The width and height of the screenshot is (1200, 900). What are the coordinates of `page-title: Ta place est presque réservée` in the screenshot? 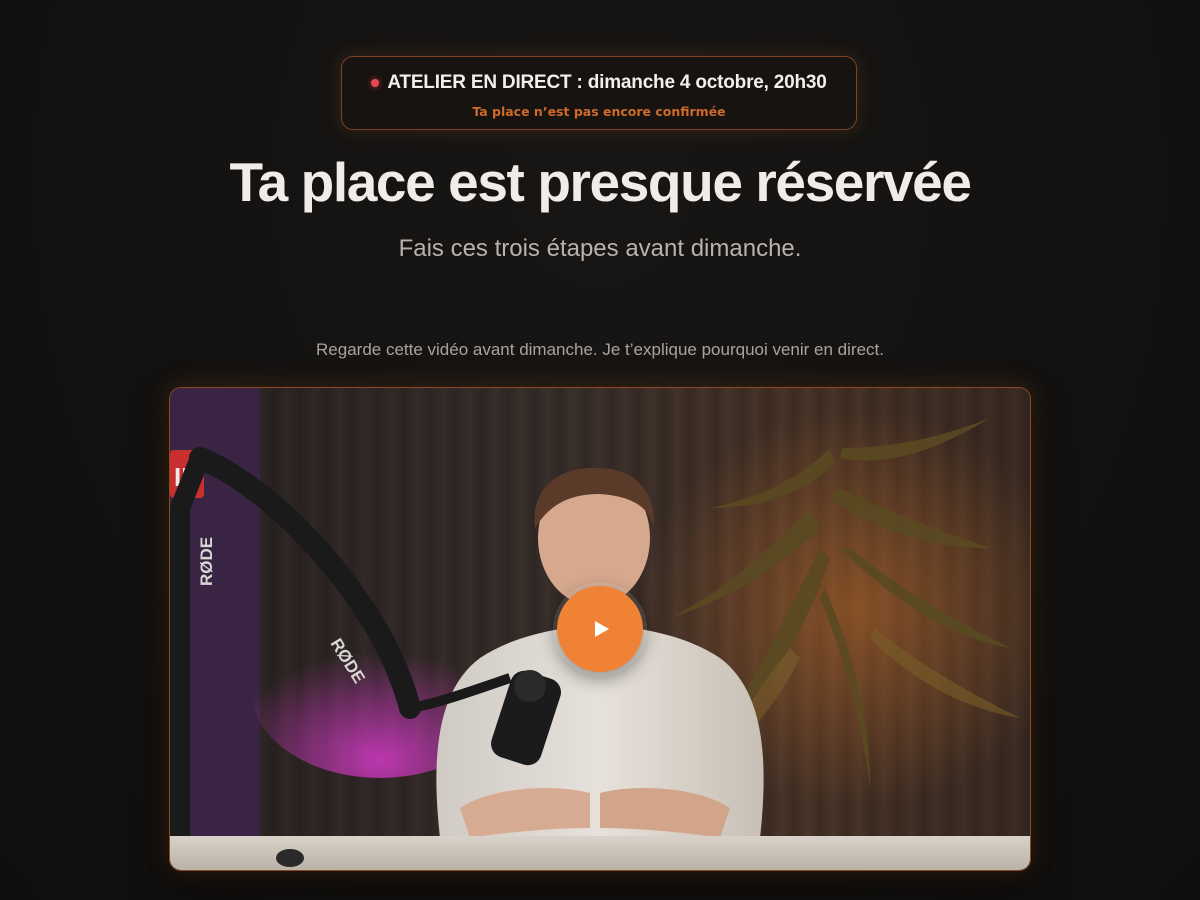 It's located at (600, 182).